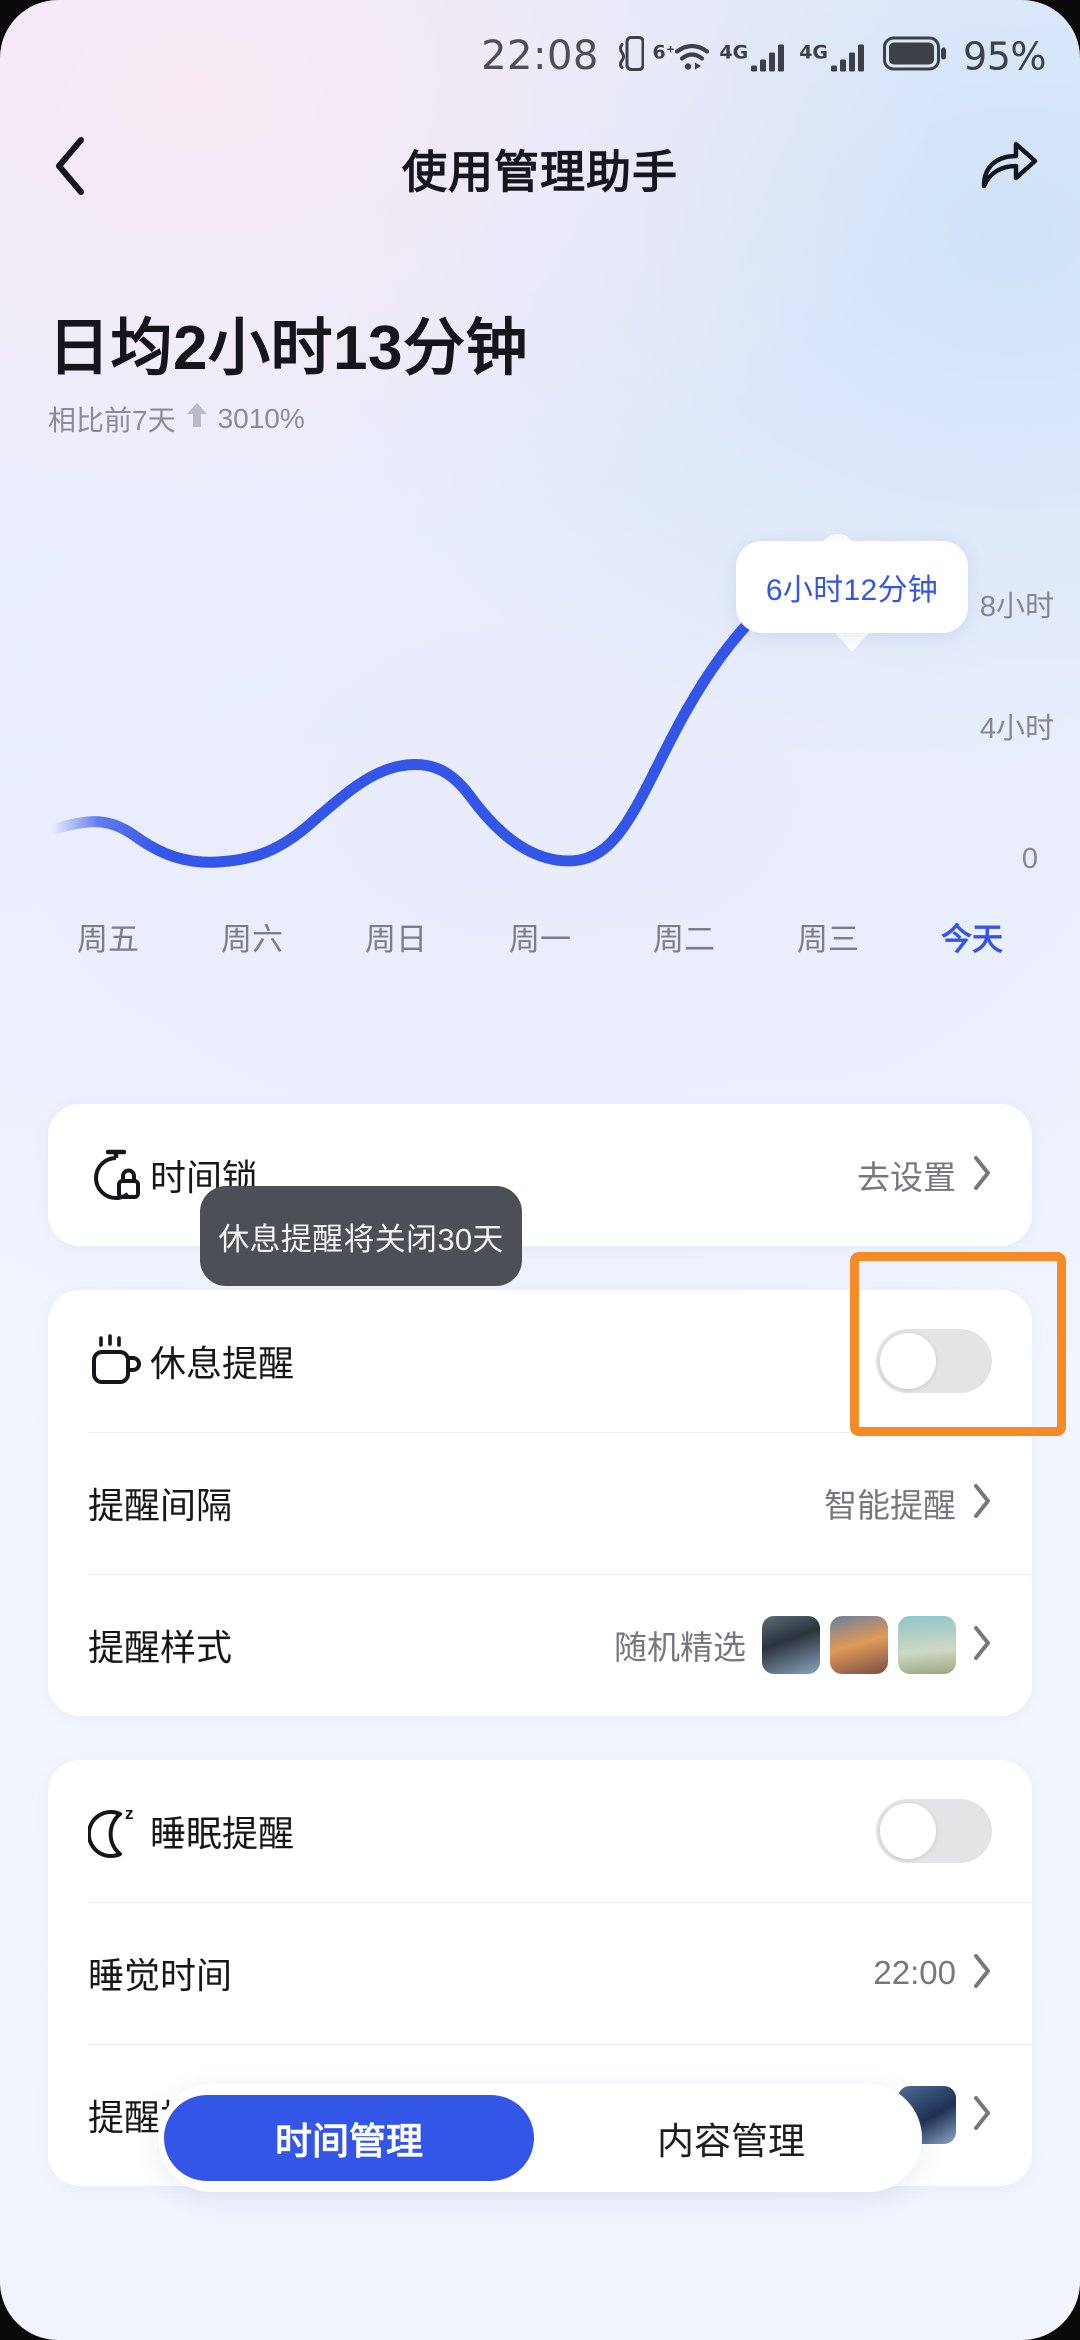 This screenshot has height=2340, width=1080. Describe the element at coordinates (1016, 607) in the screenshot. I see `y-axis-label-8h: 8小时` at that location.